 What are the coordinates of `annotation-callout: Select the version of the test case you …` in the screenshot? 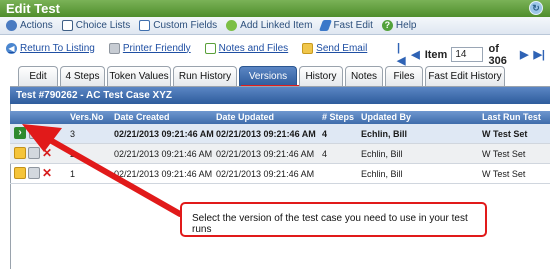 It's located at (333, 219).